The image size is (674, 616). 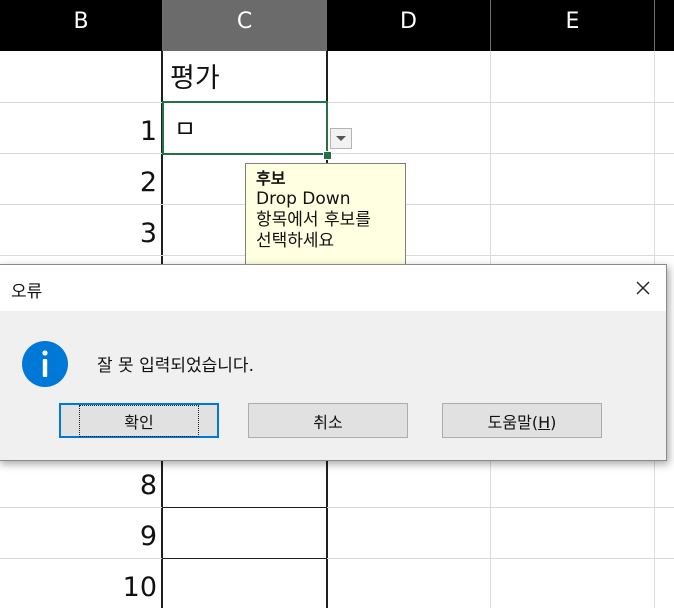 What do you see at coordinates (327, 155) in the screenshot?
I see `fill-handle` at bounding box center [327, 155].